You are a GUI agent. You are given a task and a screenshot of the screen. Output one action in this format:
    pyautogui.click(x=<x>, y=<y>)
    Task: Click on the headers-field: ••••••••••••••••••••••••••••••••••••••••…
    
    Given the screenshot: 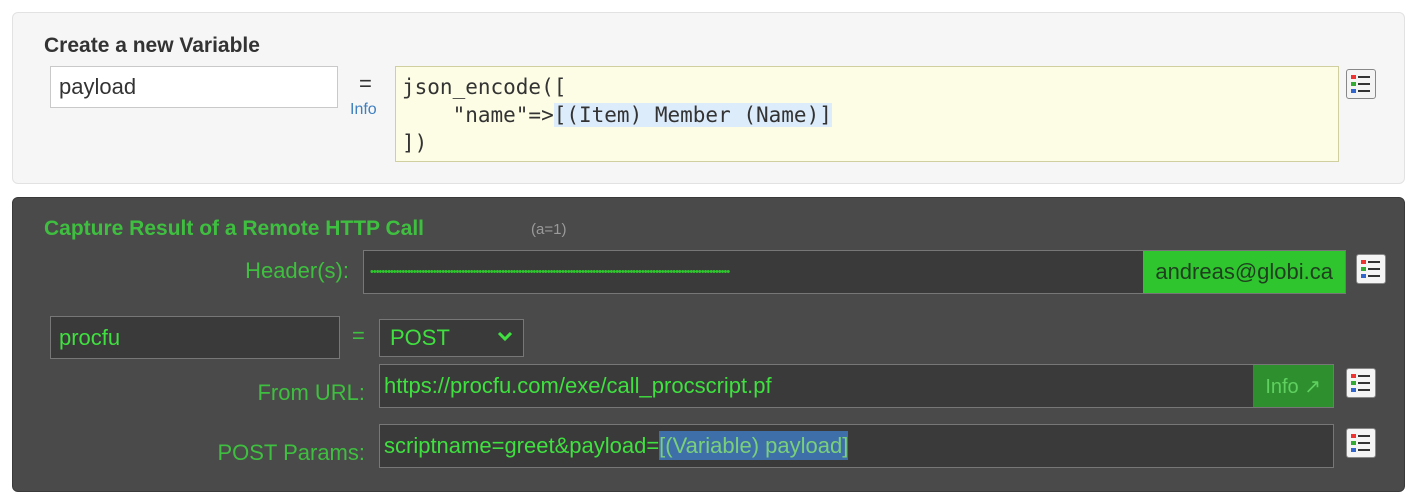 What is the action you would take?
    pyautogui.click(x=854, y=272)
    